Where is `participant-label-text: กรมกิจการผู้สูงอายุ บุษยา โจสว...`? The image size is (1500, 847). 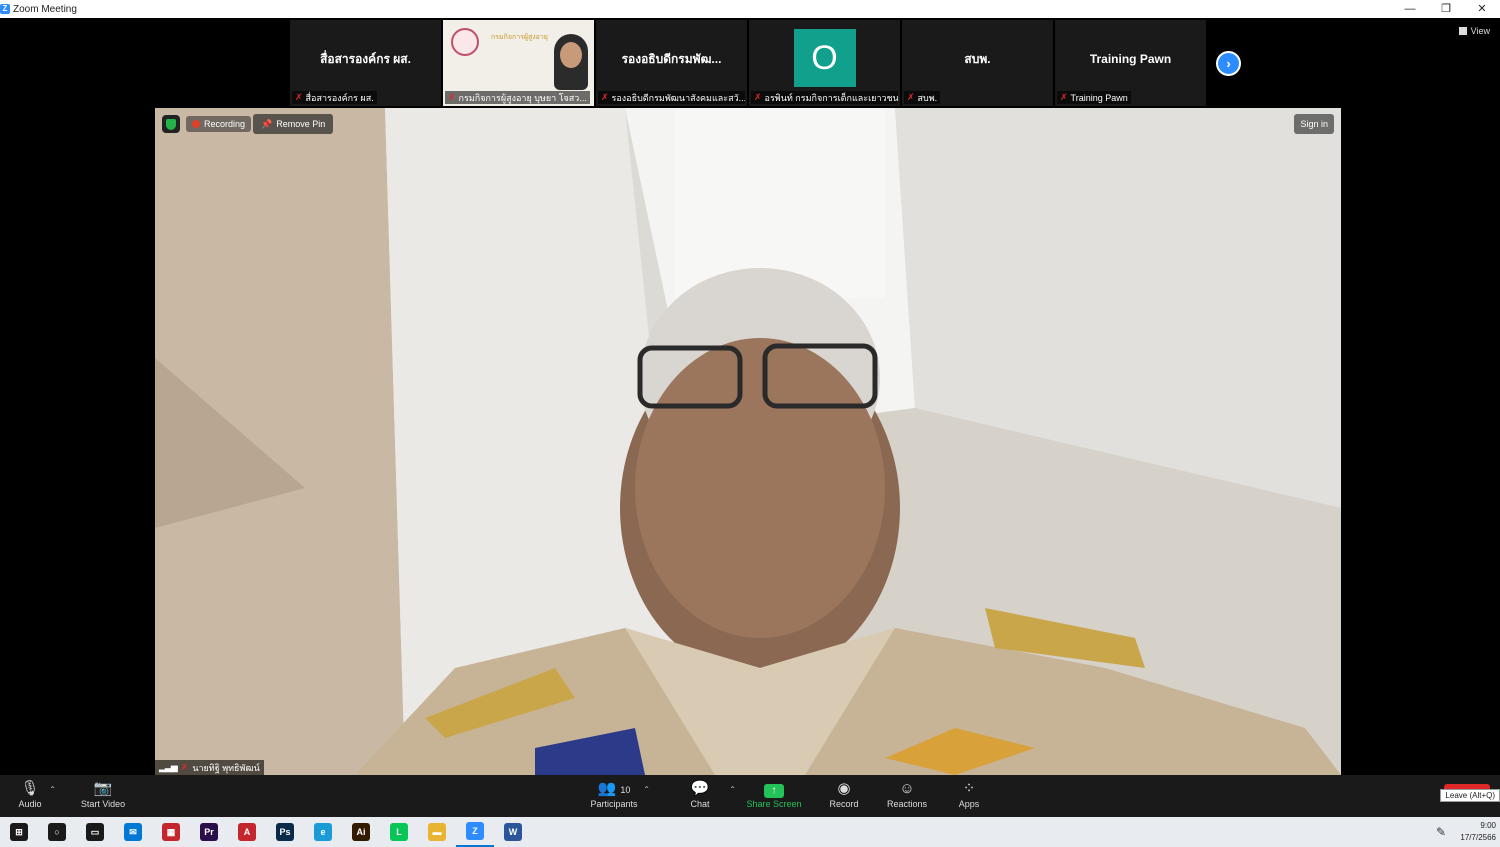 participant-label-text: กรมกิจการผู้สูงอายุ บุษยา โจสว... is located at coordinates (522, 97).